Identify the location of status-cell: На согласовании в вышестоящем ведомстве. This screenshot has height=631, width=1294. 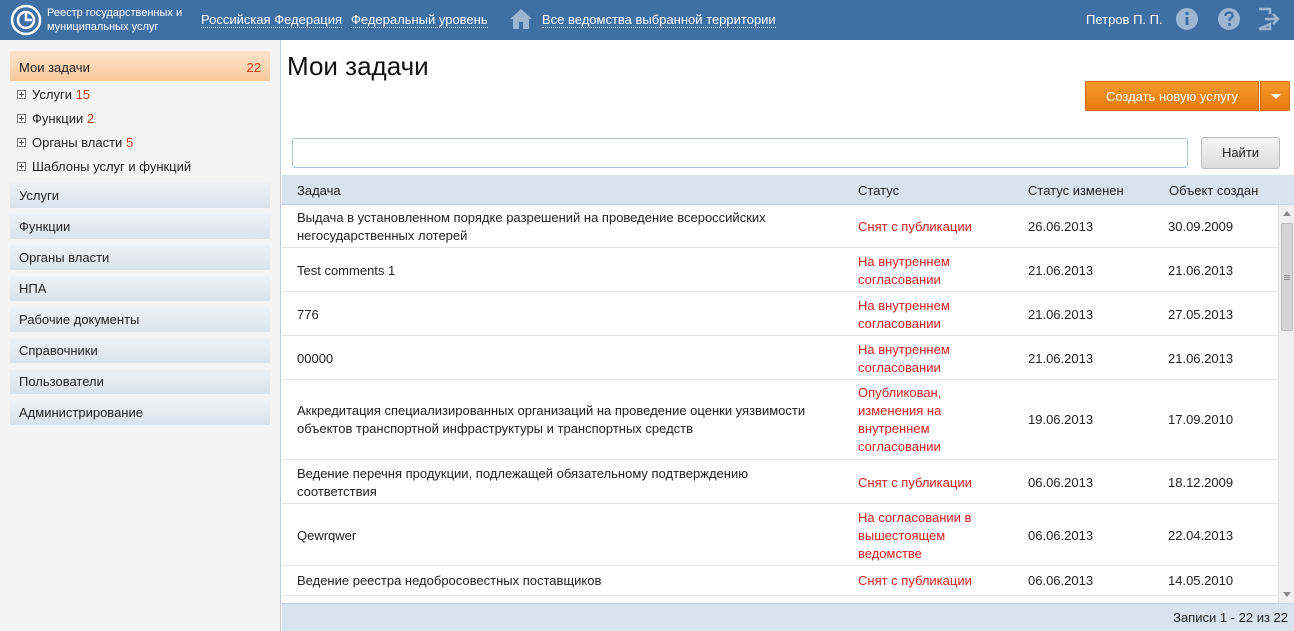
(915, 535).